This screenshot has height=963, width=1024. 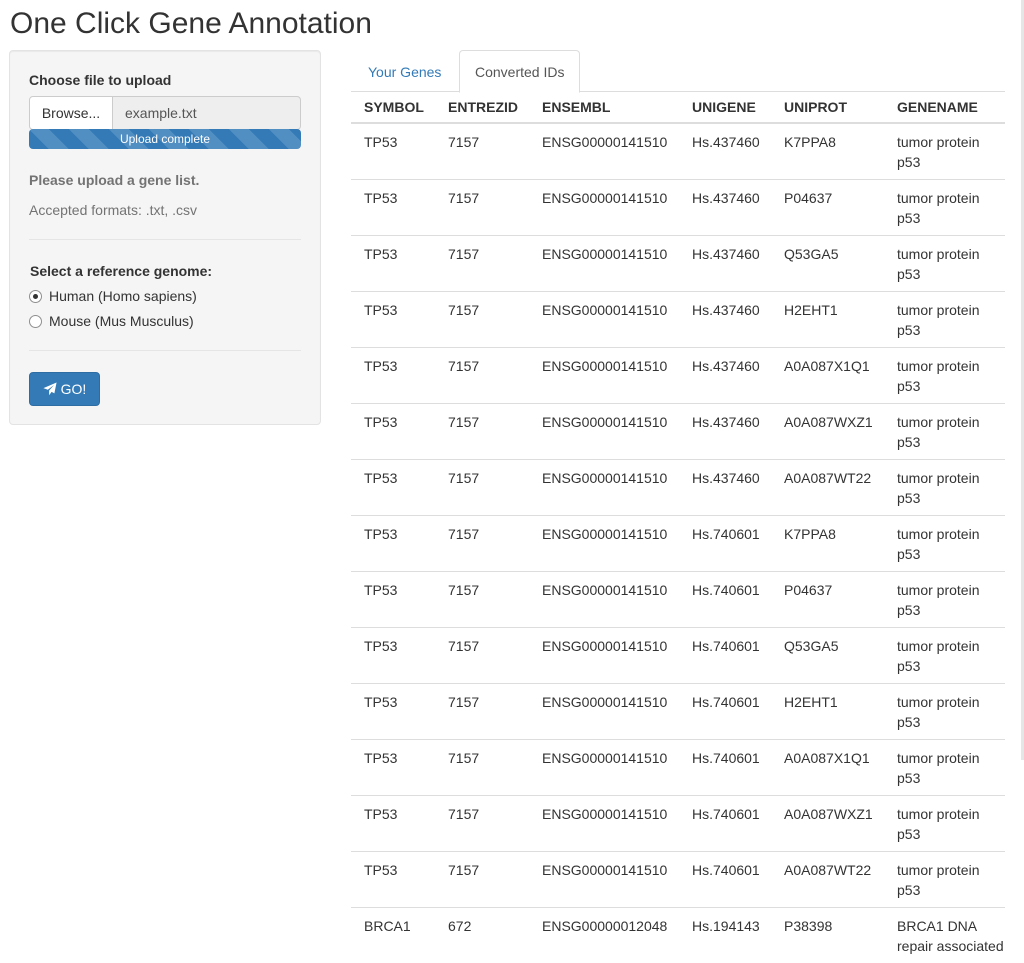 What do you see at coordinates (121, 321) in the screenshot?
I see `radio-mouse-label: Mouse (Mus Musculus)` at bounding box center [121, 321].